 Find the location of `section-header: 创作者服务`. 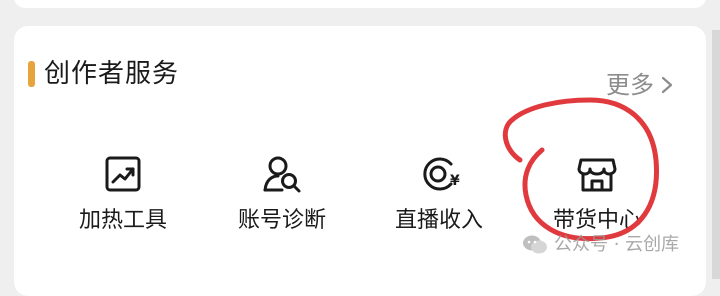

section-header: 创作者服务 is located at coordinates (103, 74).